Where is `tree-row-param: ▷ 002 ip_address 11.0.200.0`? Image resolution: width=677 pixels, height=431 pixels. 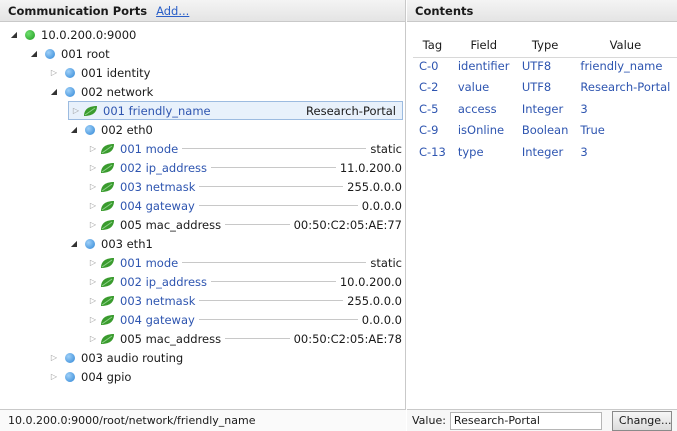
tree-row-param: ▷ 002 ip_address 11.0.200.0 is located at coordinates (245, 167).